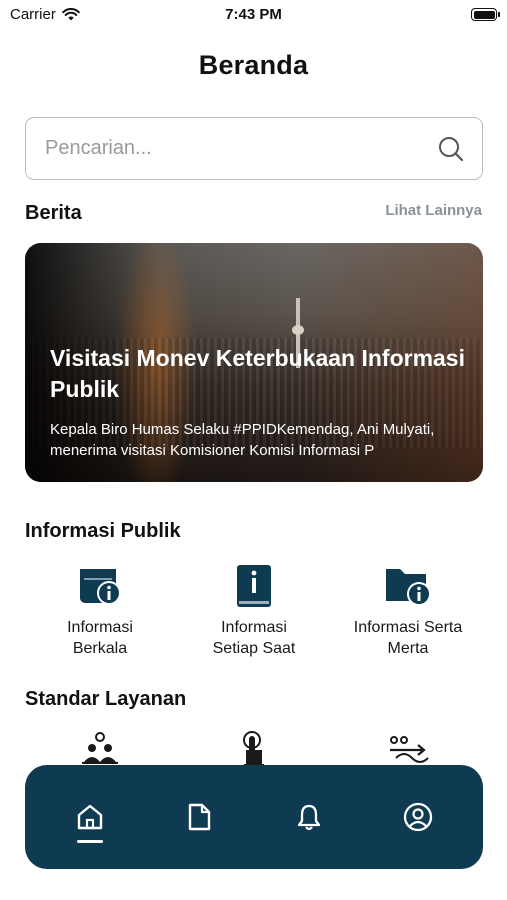 The width and height of the screenshot is (507, 900). I want to click on status-time: 7:43 PM, so click(253, 14).